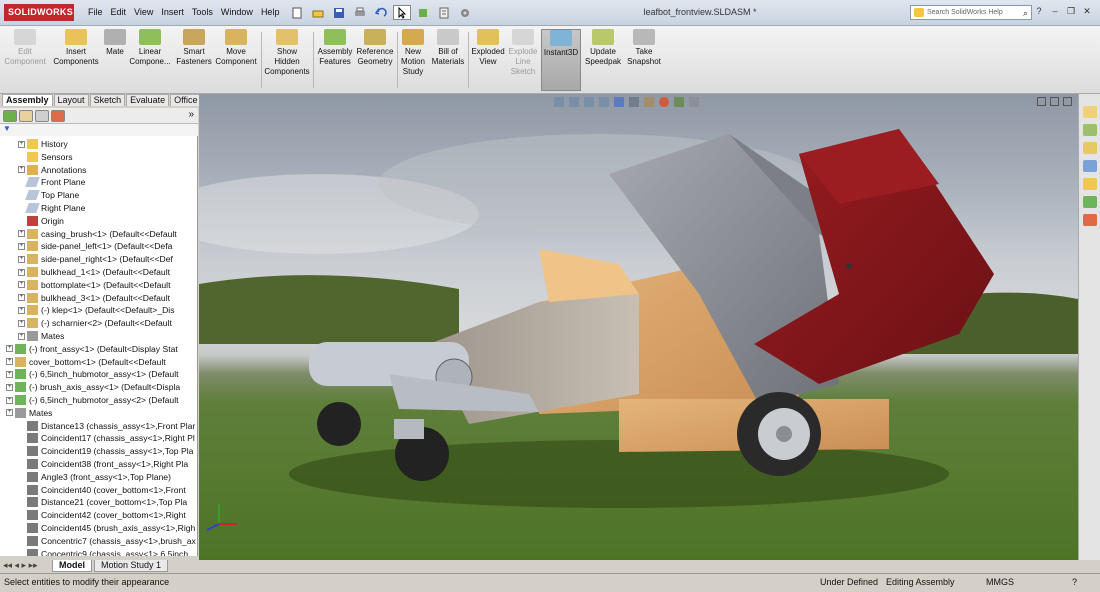  I want to click on menu-insert: Insert, so click(172, 12).